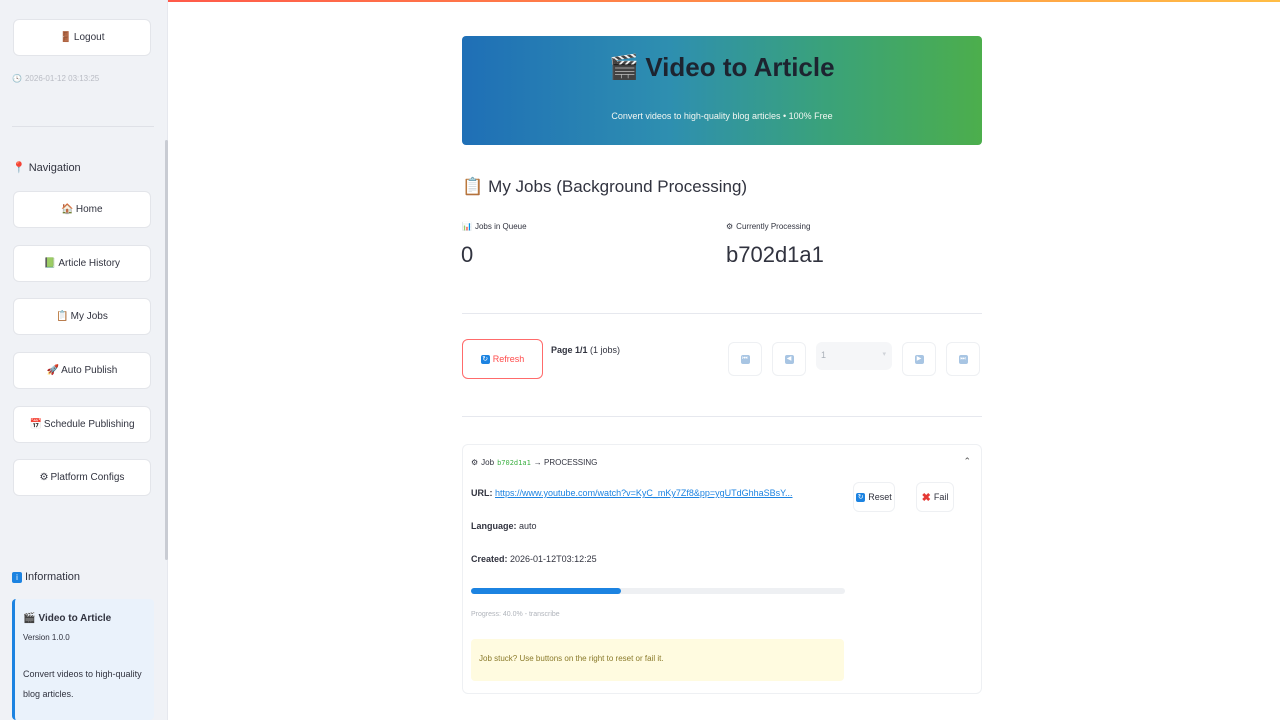  What do you see at coordinates (605, 186) in the screenshot?
I see `page-title: 📋 My Jobs (Background Processing)` at bounding box center [605, 186].